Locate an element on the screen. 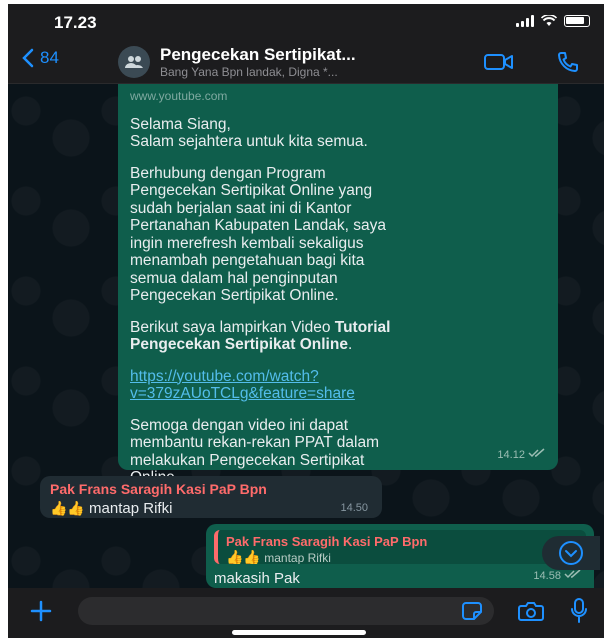 The height and width of the screenshot is (642, 612). phone-icon is located at coordinates (568, 62).